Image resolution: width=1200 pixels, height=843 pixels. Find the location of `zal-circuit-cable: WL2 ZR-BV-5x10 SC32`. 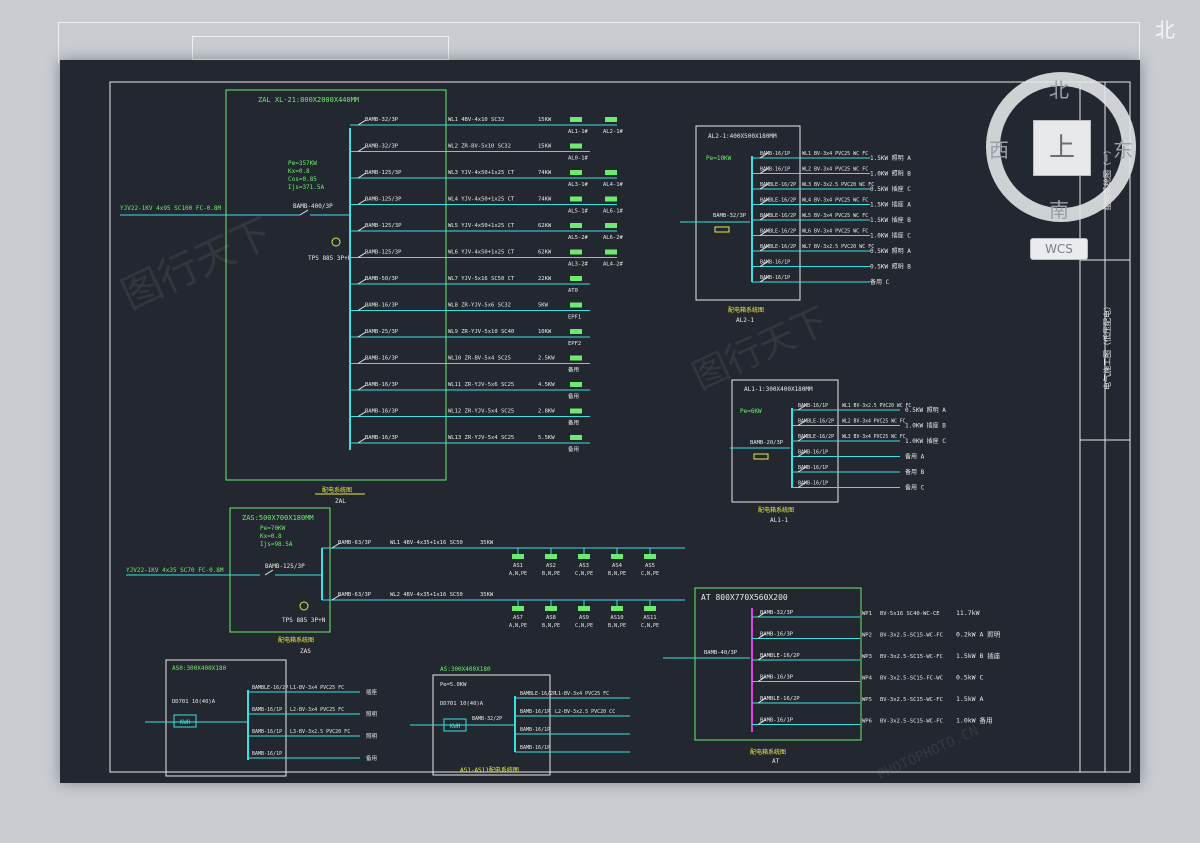

zal-circuit-cable: WL2 ZR-BV-5x10 SC32 is located at coordinates (479, 147).